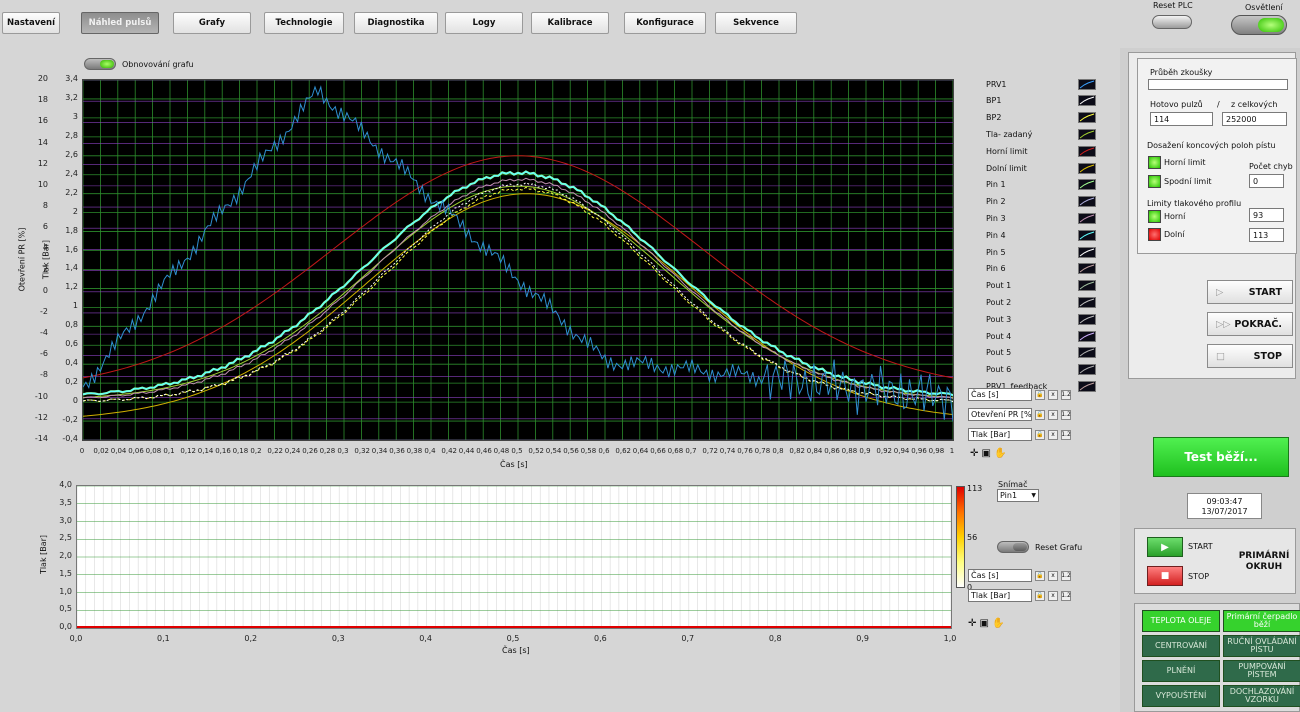  Describe the element at coordinates (65, 591) in the screenshot. I see `y-tick: 1,0` at that location.